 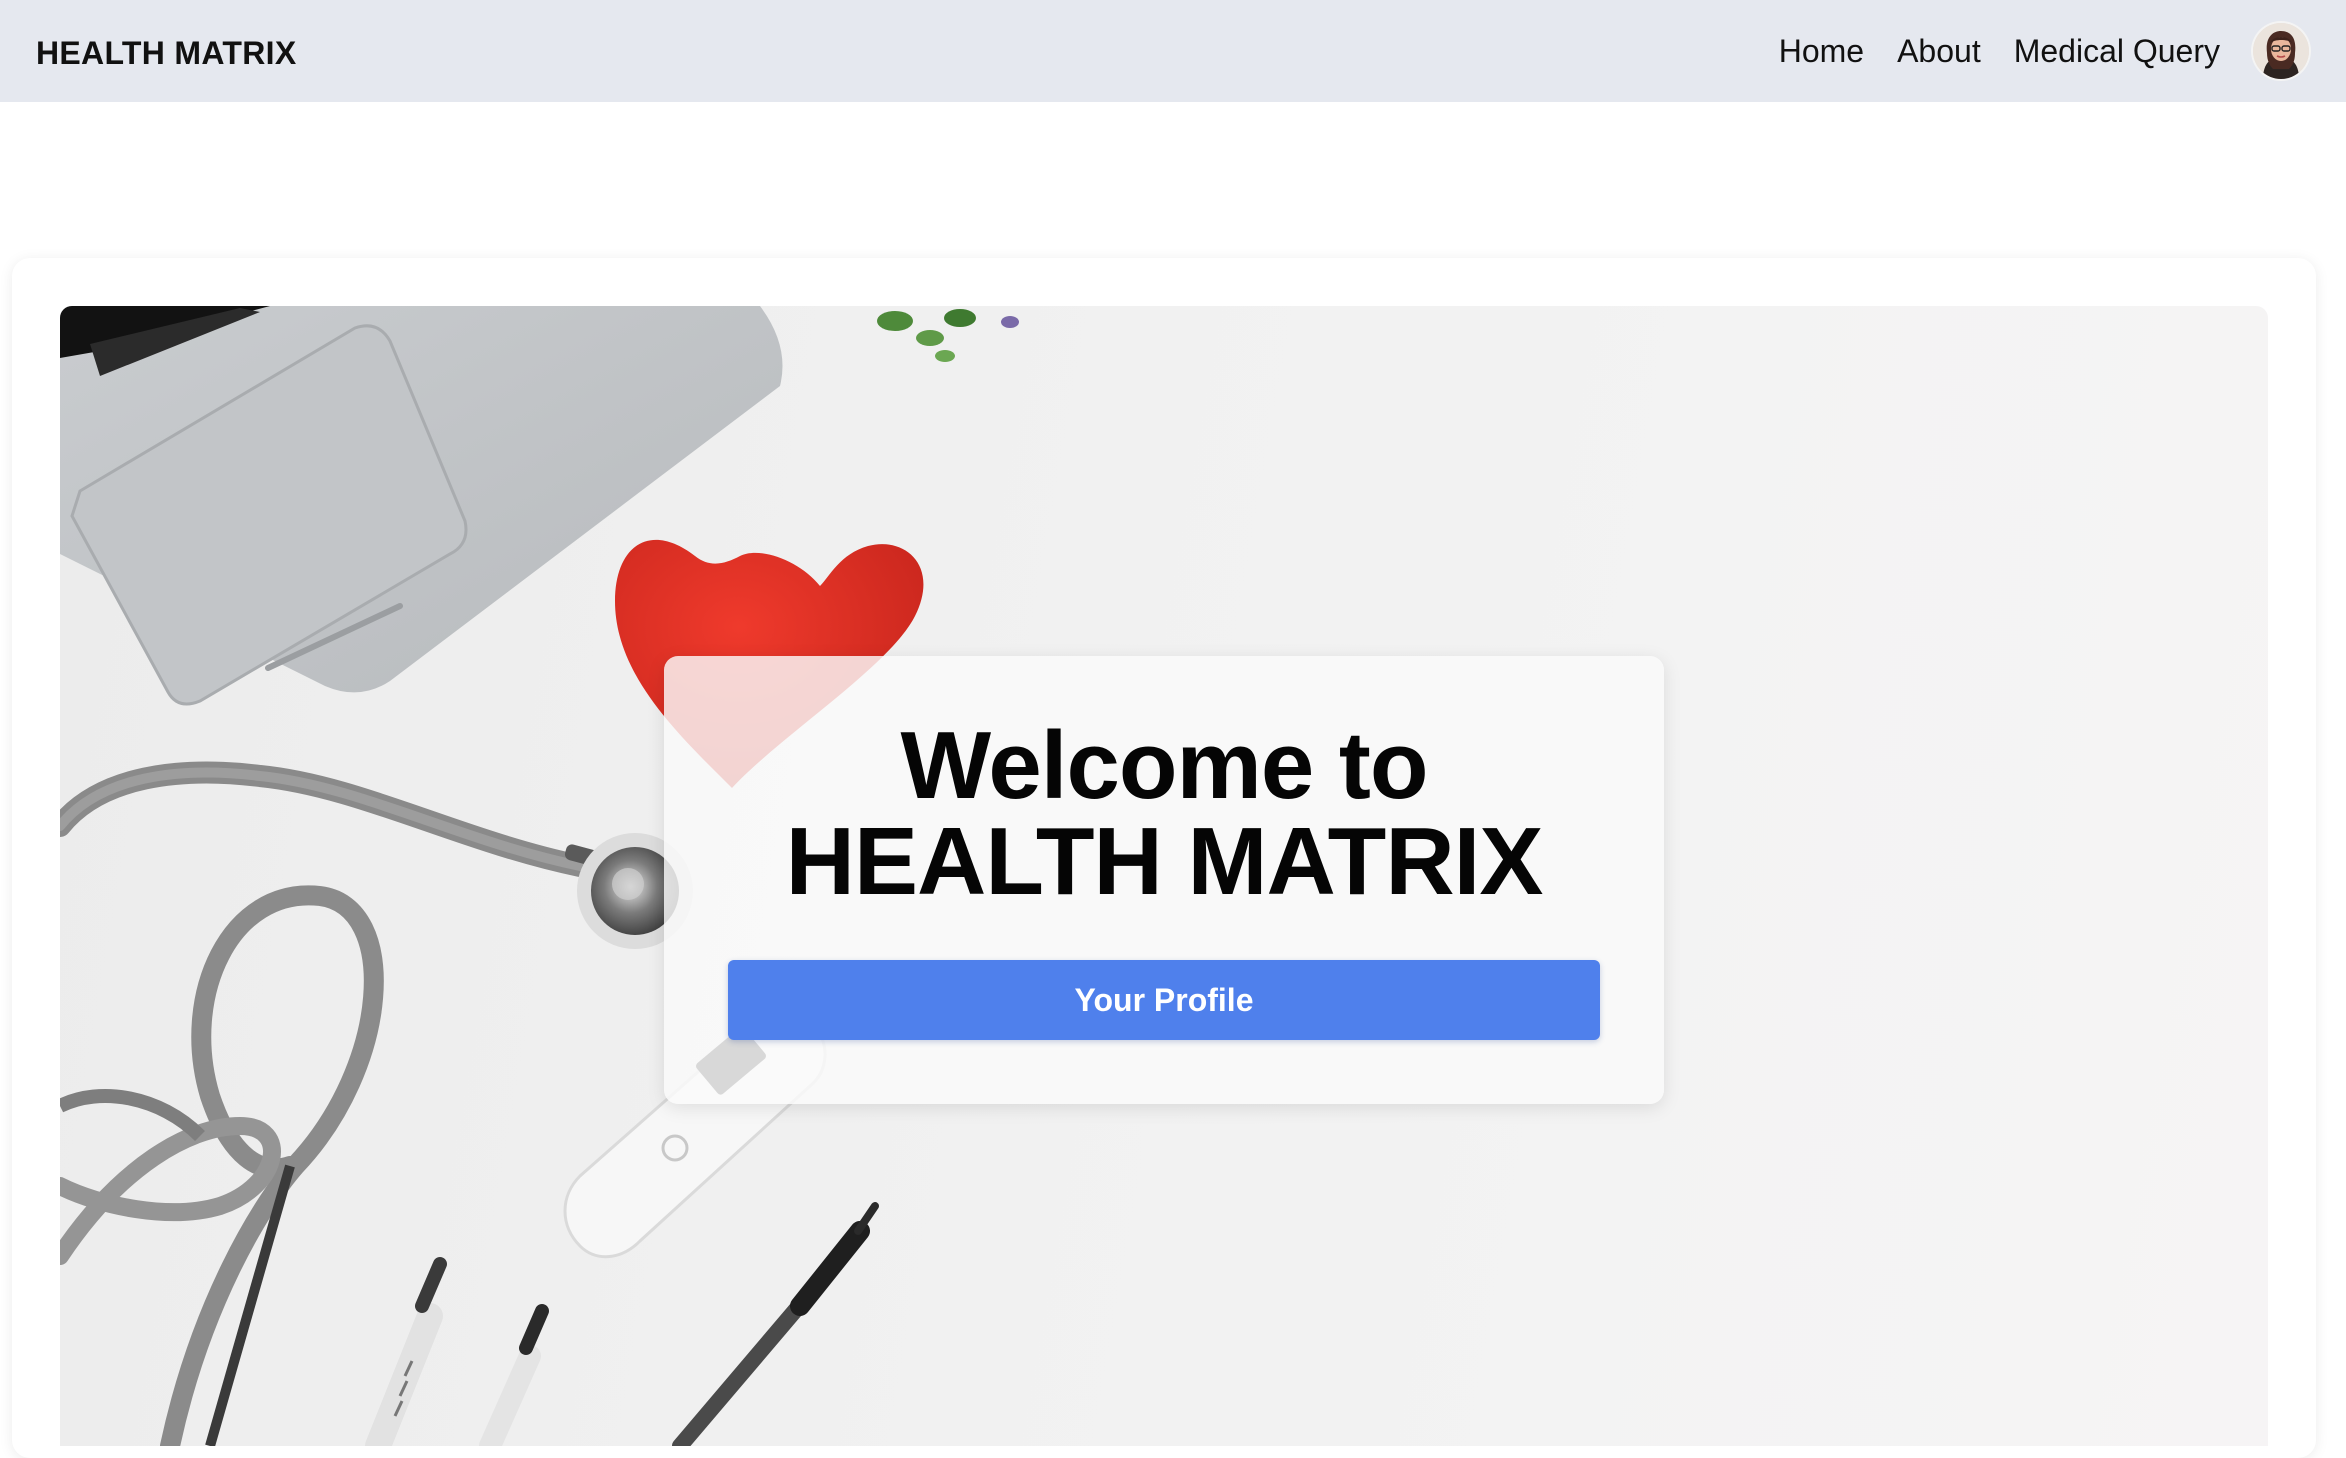 What do you see at coordinates (1939, 51) in the screenshot?
I see `nav-link-about: About` at bounding box center [1939, 51].